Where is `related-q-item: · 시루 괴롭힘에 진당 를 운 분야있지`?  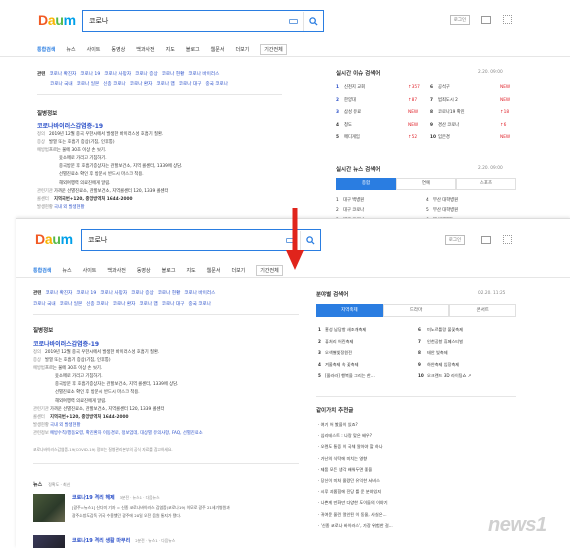 related-q-item: · 시루 괴롭힘에 진당 를 운 분야있지 is located at coordinates (415, 491).